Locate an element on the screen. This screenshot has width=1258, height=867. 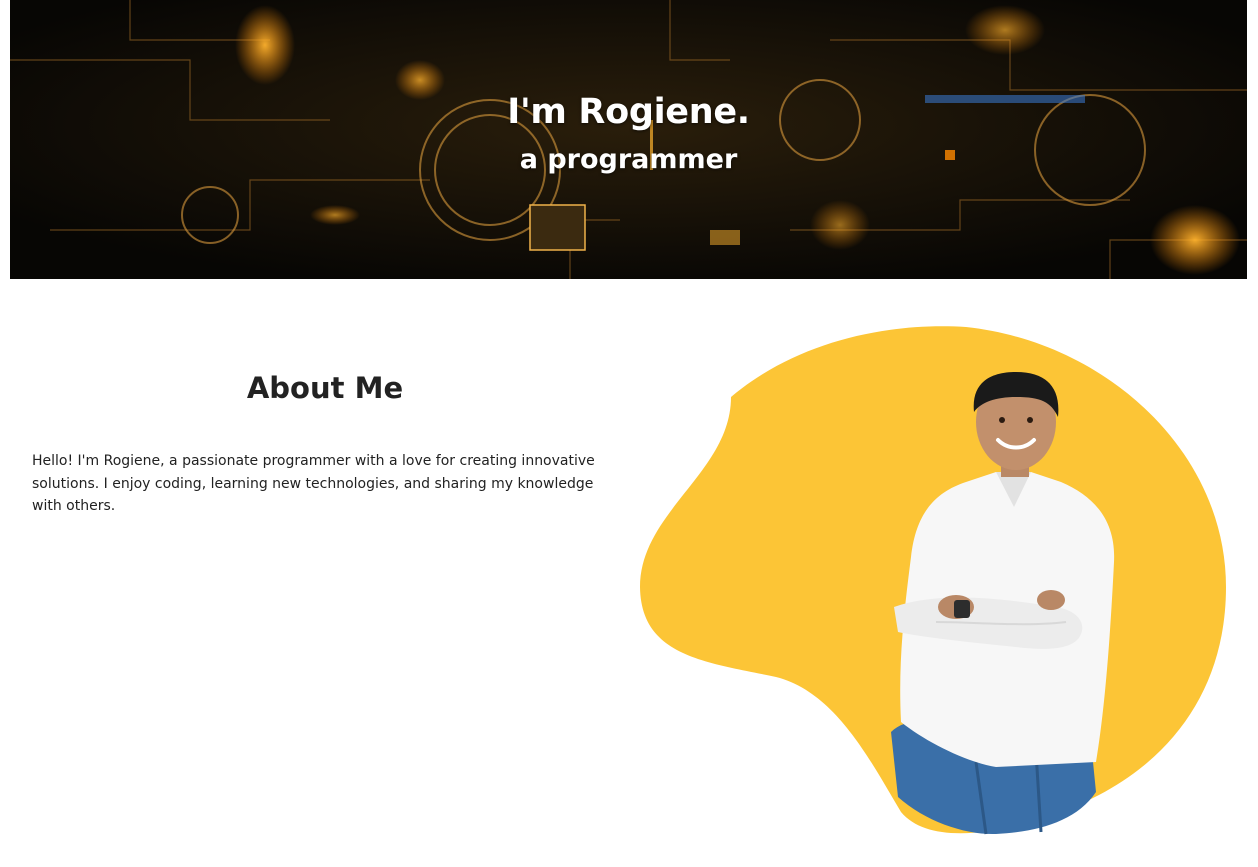
hero-subtitle: a programmer is located at coordinates (628, 159).